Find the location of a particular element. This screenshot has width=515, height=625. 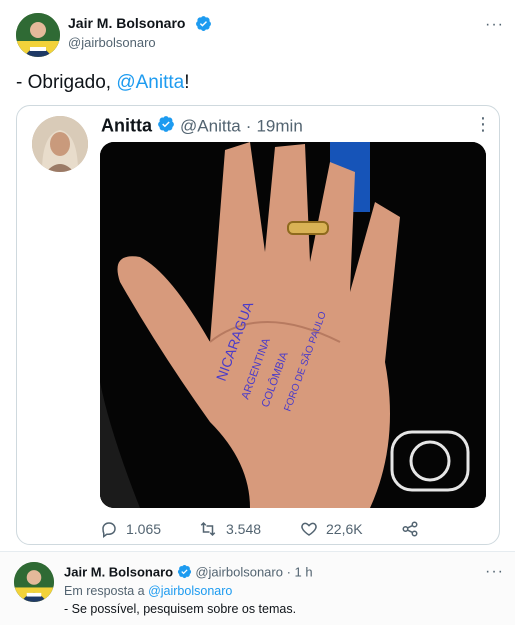

more-icon: ··· is located at coordinates (494, 25).